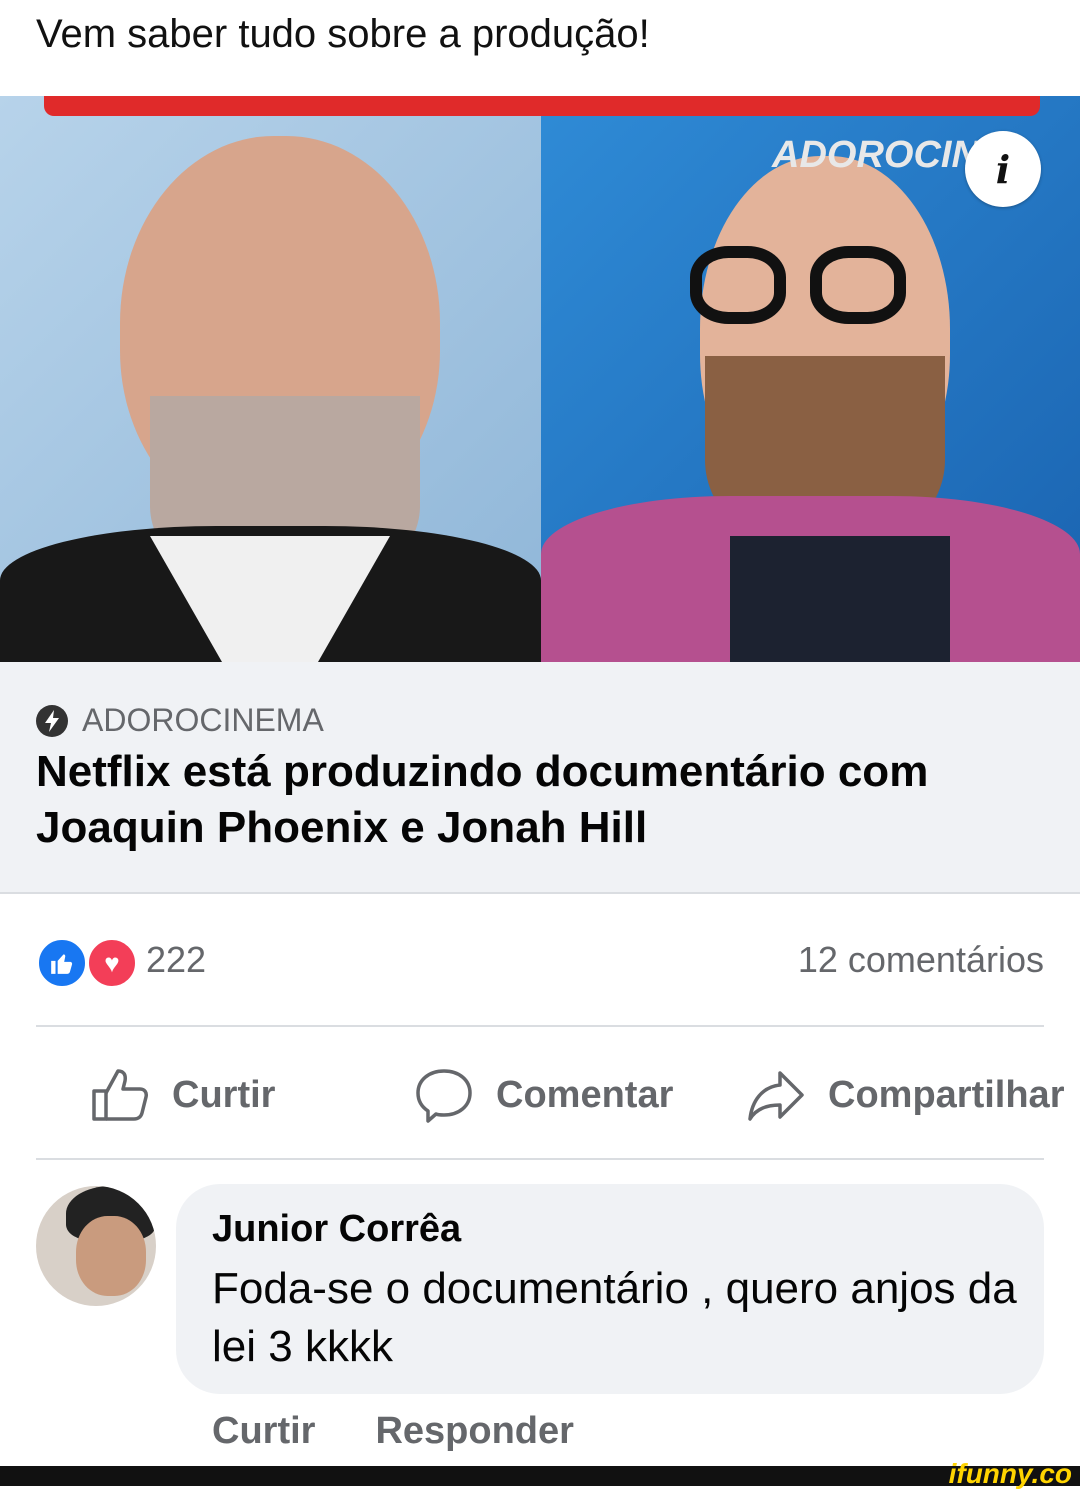  I want to click on comment-button: Comentar, so click(543, 1095).